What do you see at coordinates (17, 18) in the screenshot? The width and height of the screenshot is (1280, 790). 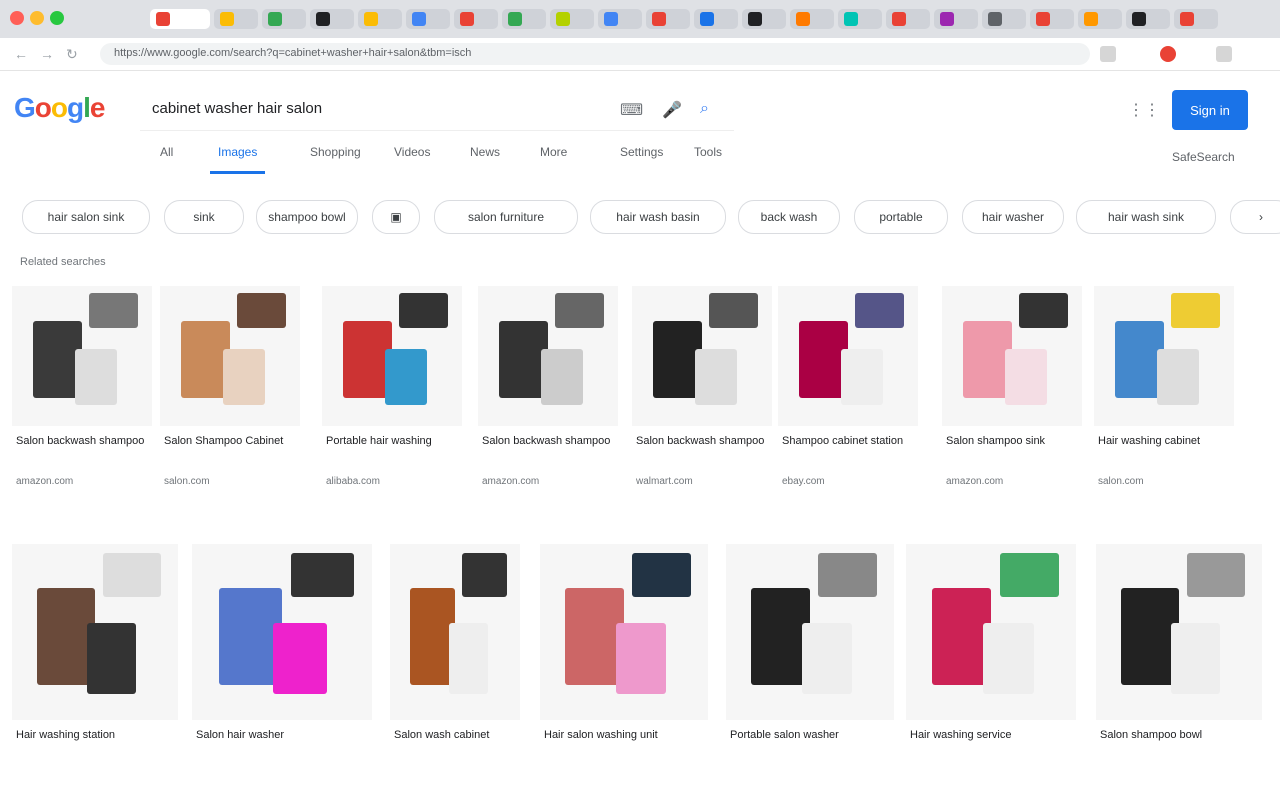 I see `window-close-button` at bounding box center [17, 18].